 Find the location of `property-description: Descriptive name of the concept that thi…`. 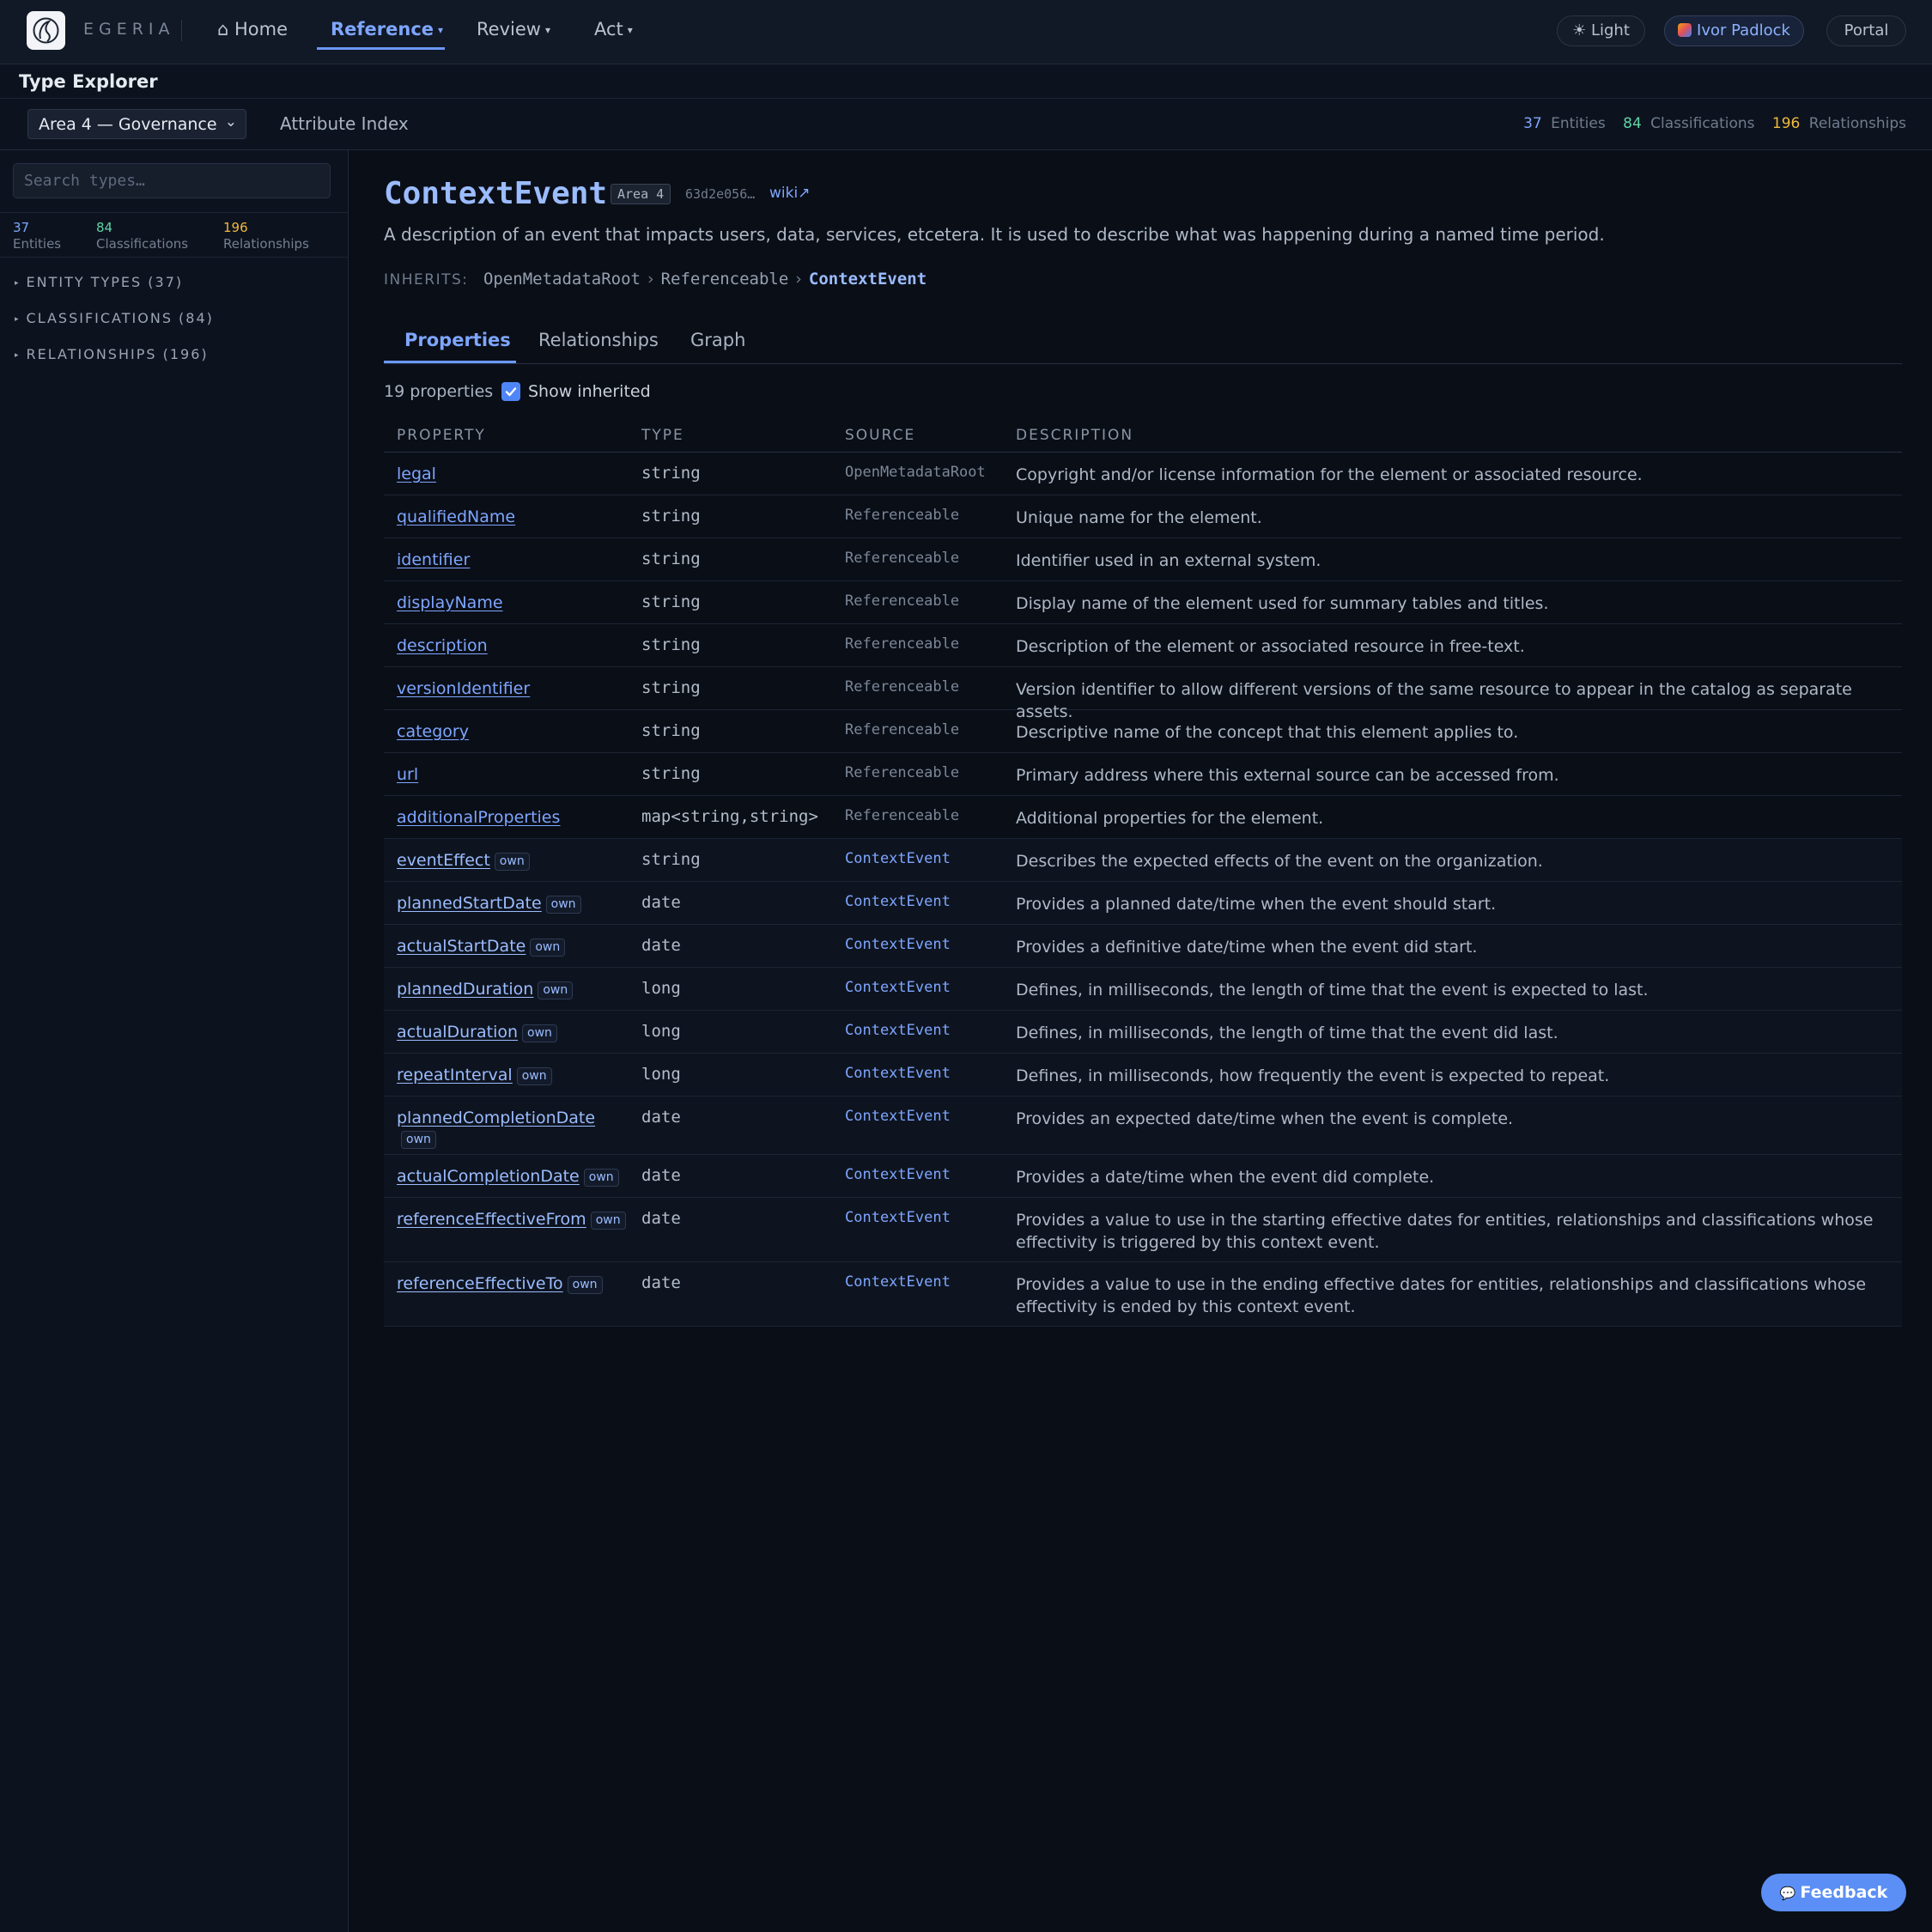

property-description: Descriptive name of the concept that thi… is located at coordinates (1268, 733).